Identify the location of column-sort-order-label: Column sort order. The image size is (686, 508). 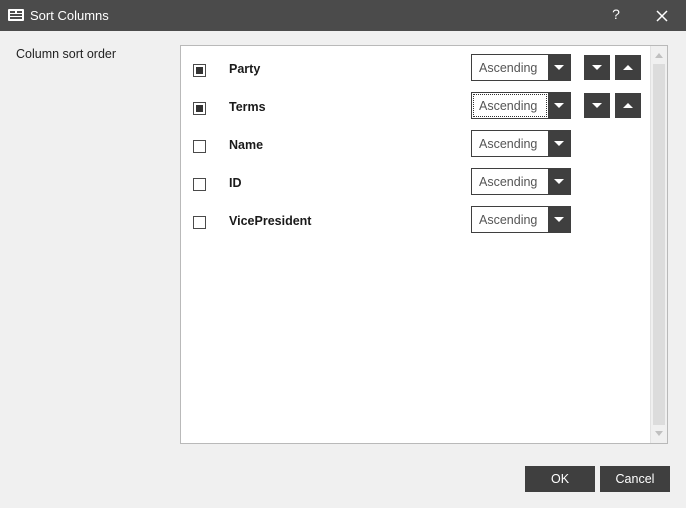
(66, 54).